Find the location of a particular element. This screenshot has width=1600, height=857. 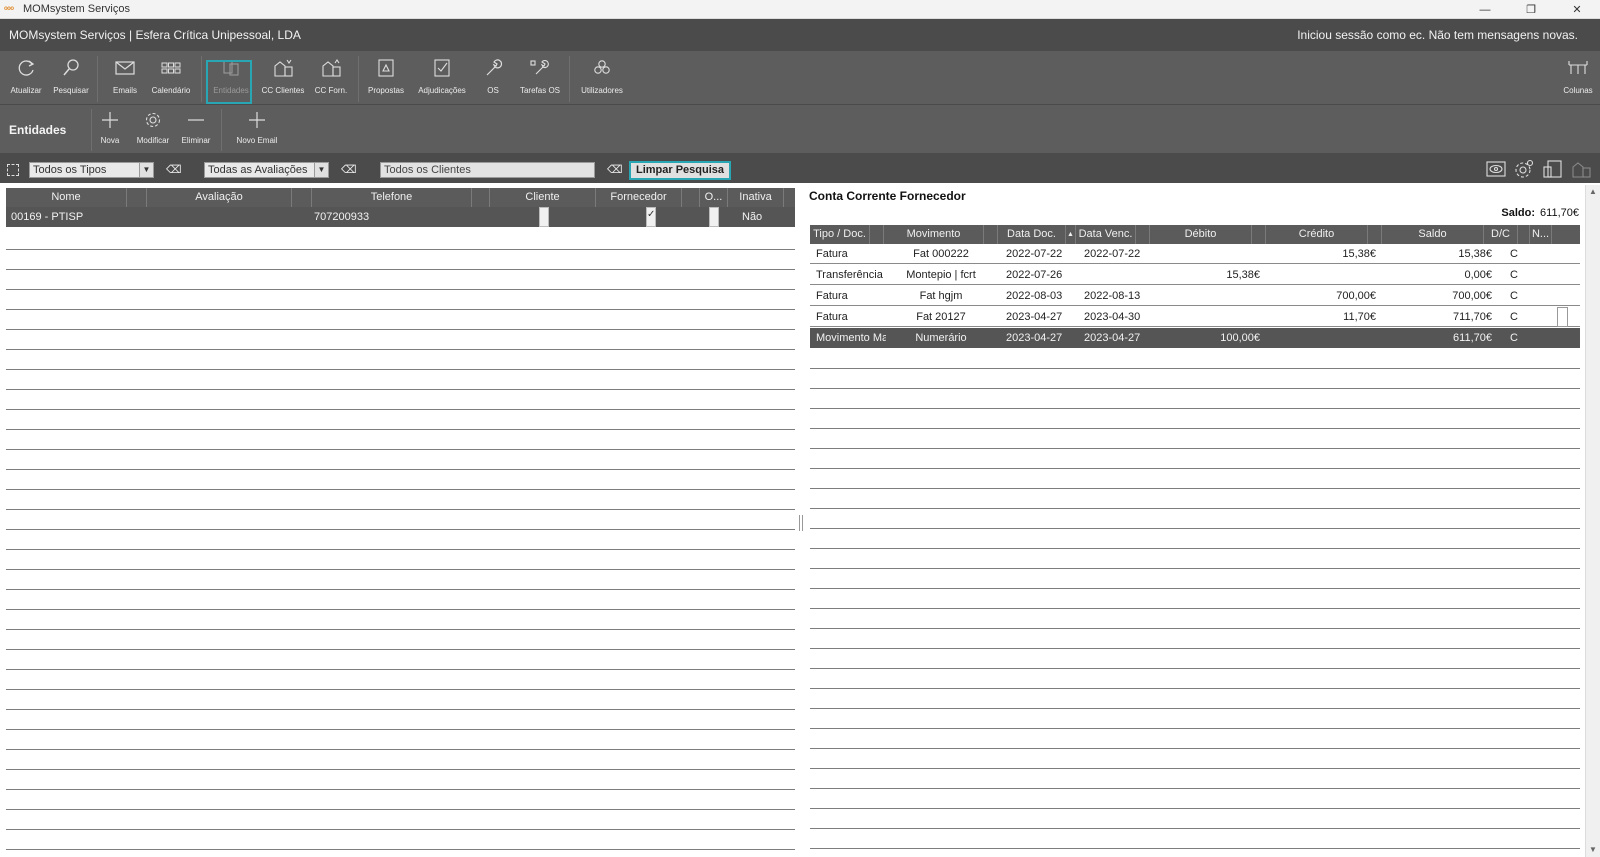

scroll-down-icon: ▼ is located at coordinates (1593, 850).